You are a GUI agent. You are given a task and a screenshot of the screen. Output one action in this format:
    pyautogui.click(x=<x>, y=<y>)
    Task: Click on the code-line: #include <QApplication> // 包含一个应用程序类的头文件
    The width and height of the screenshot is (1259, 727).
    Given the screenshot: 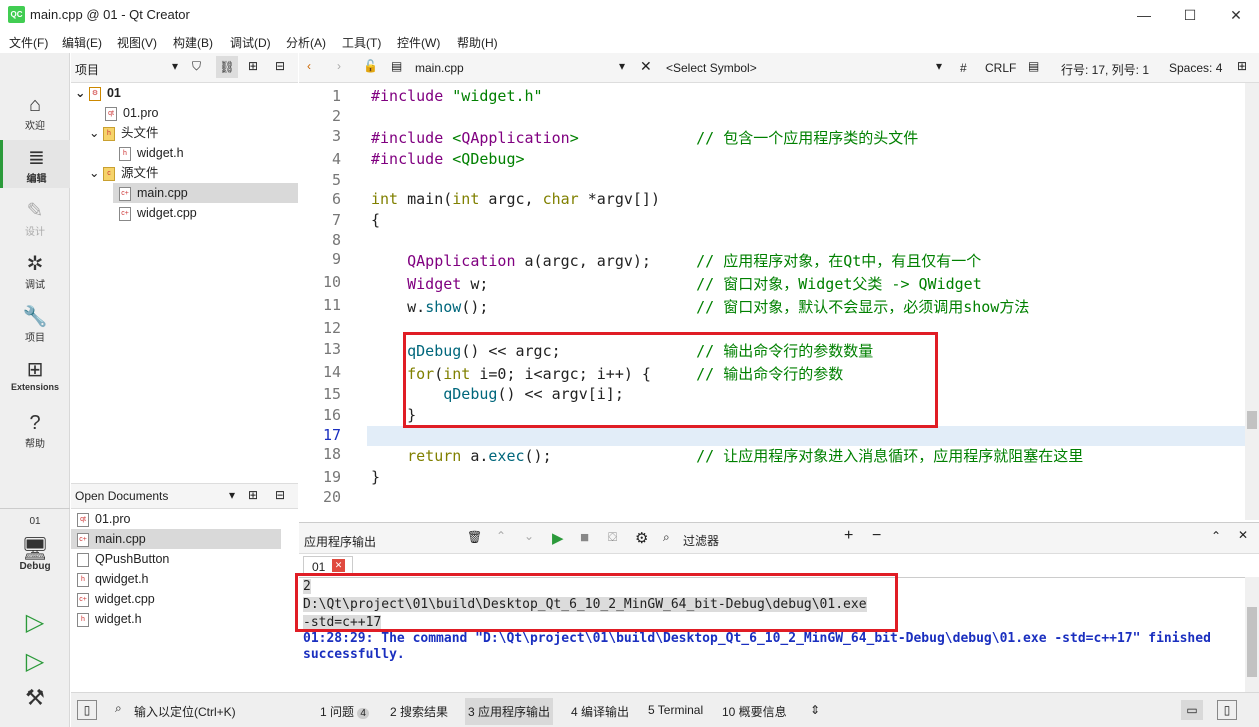 What is the action you would take?
    pyautogui.click(x=645, y=138)
    